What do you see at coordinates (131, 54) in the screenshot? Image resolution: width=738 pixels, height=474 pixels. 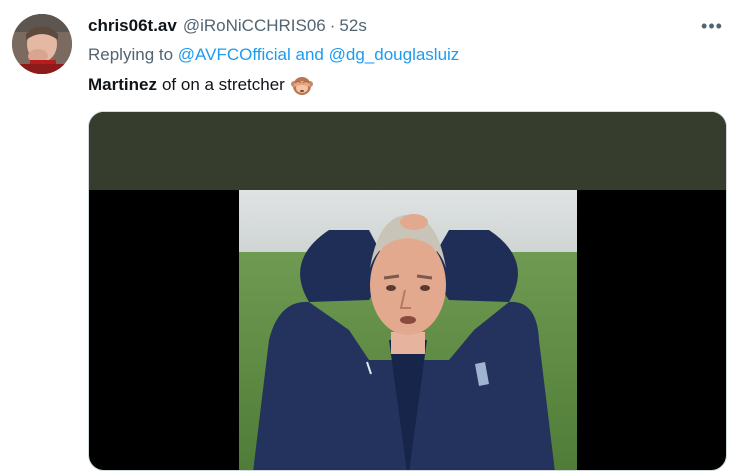 I see `reply-prefix: Replying to` at bounding box center [131, 54].